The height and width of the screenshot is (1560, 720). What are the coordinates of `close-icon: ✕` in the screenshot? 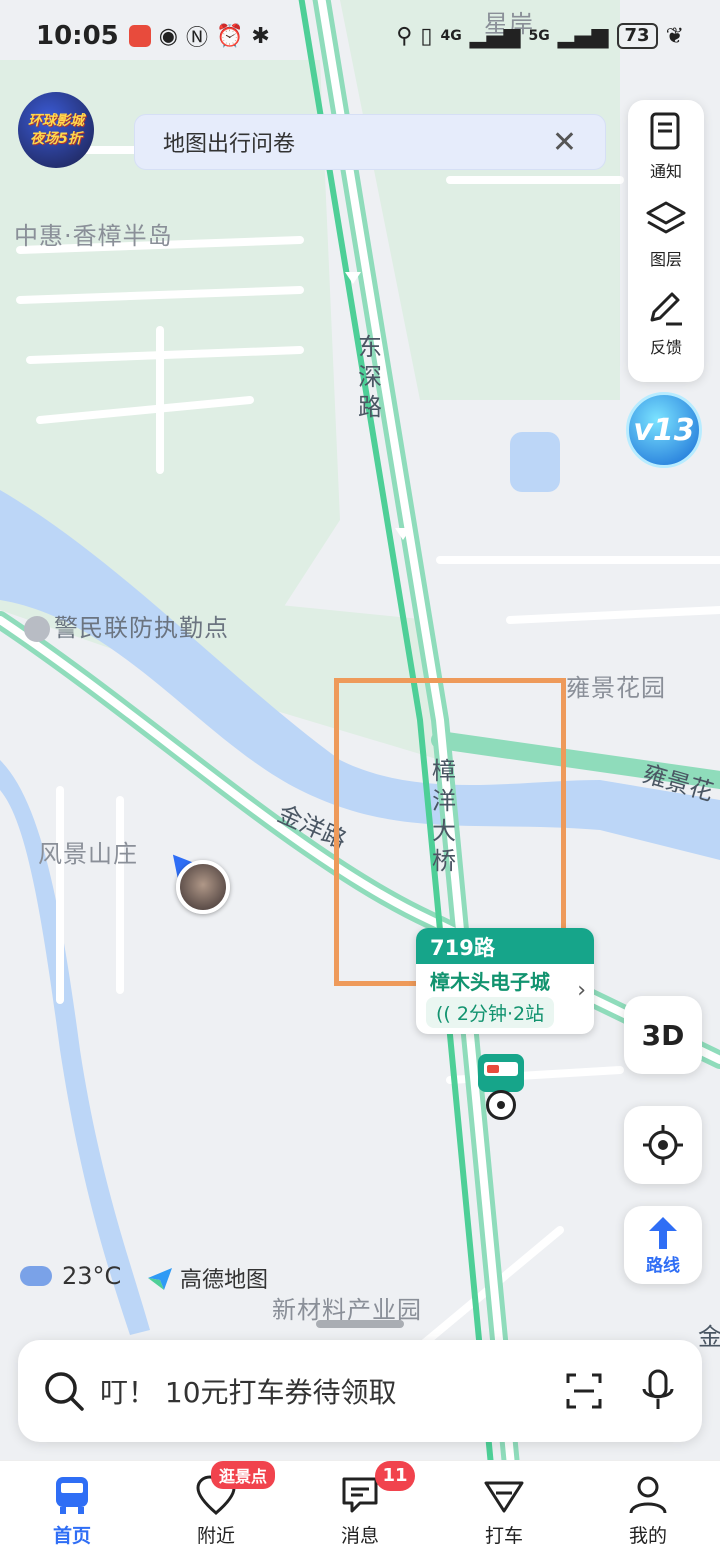 It's located at (564, 142).